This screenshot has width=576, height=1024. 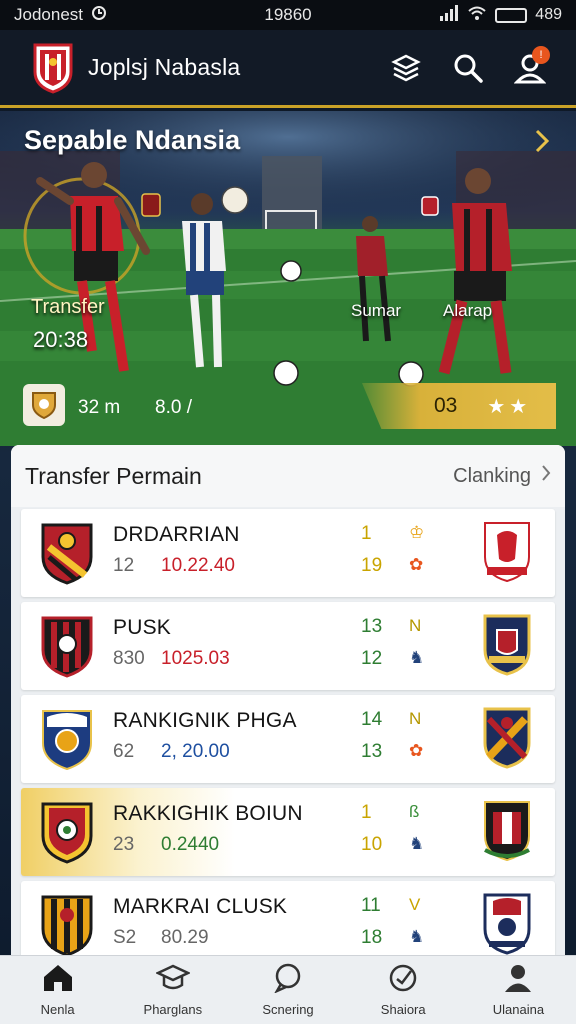 I want to click on transfer-row: DRDARRIAN 12 10.22.40 1 19 ♔ ✿, so click(x=288, y=553).